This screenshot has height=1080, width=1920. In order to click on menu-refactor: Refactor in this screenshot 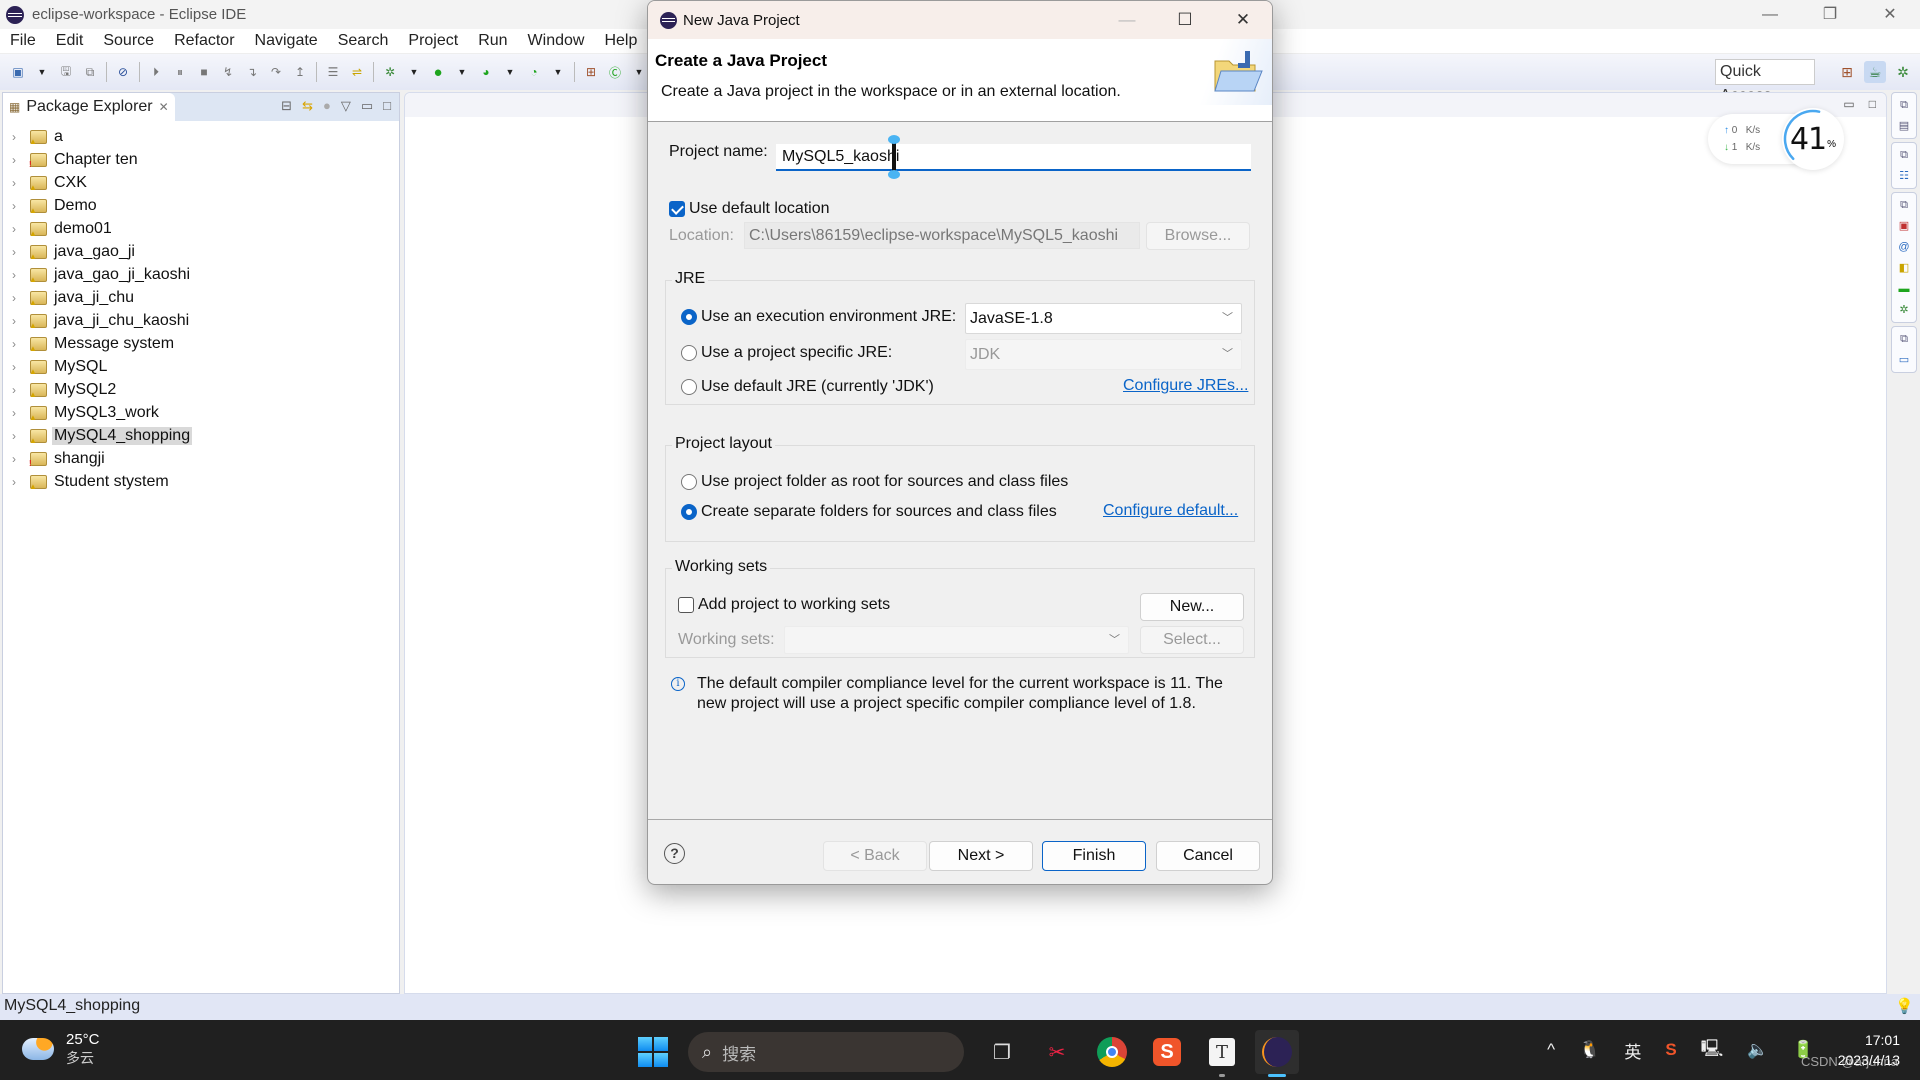, I will do `click(204, 41)`.